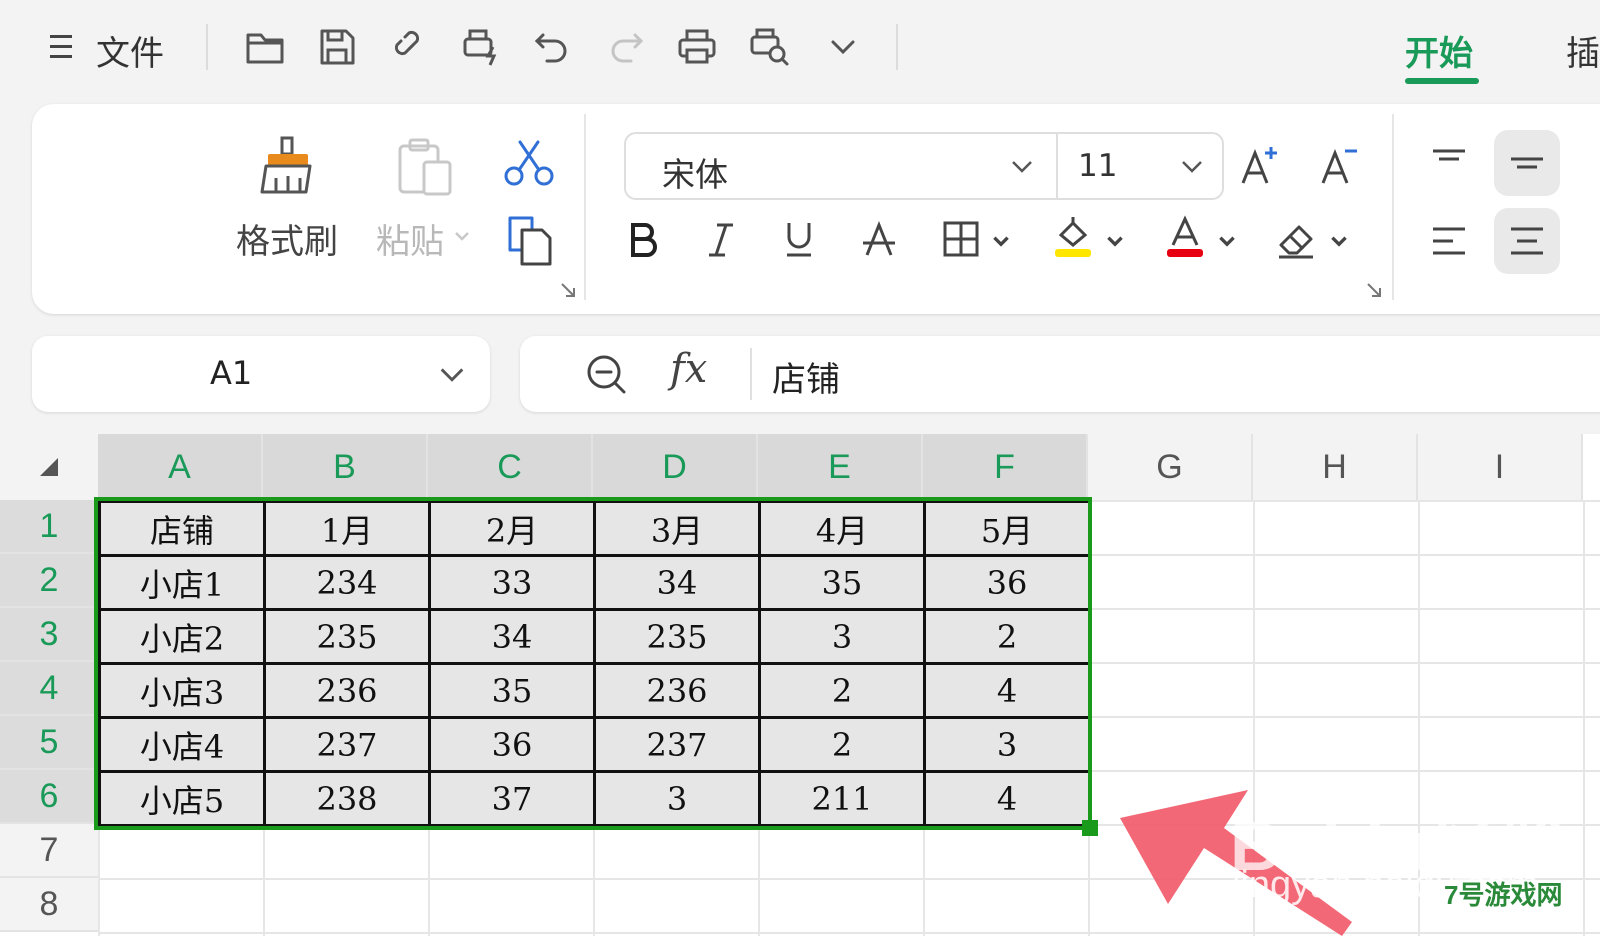 The width and height of the screenshot is (1600, 936). I want to click on column-header-i: I, so click(1500, 467).